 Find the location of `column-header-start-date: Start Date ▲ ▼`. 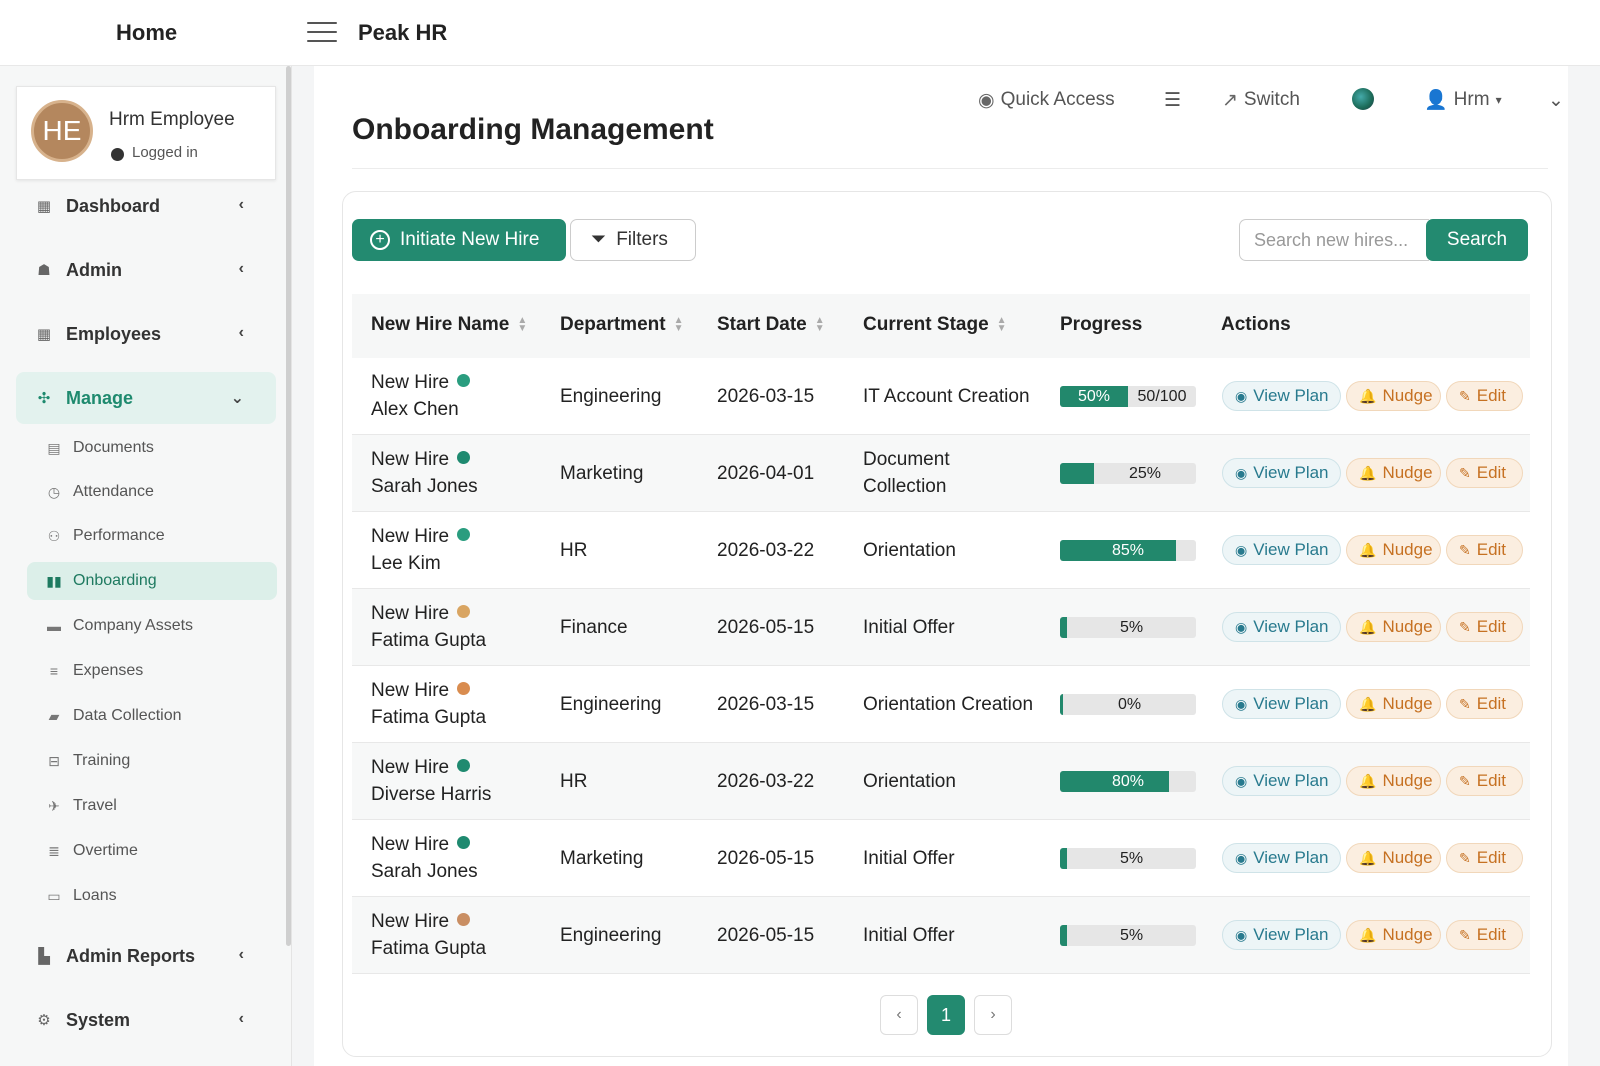

column-header-start-date: Start Date ▲ ▼ is located at coordinates (771, 325).